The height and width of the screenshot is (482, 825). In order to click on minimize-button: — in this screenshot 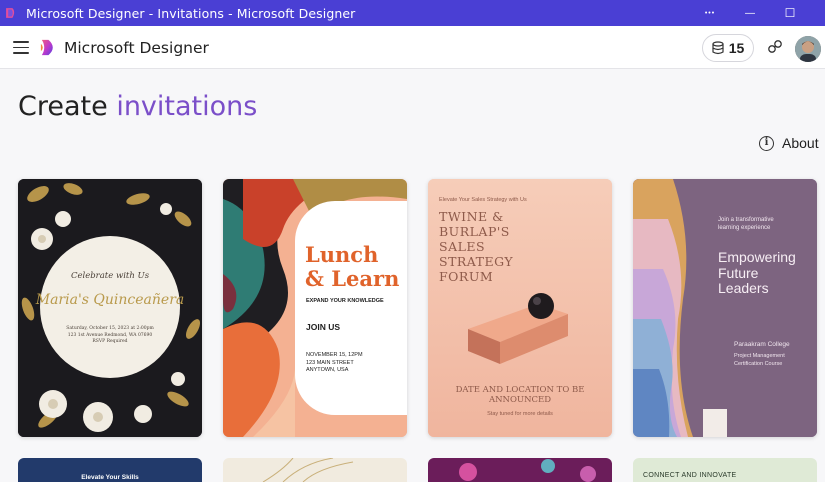, I will do `click(750, 13)`.